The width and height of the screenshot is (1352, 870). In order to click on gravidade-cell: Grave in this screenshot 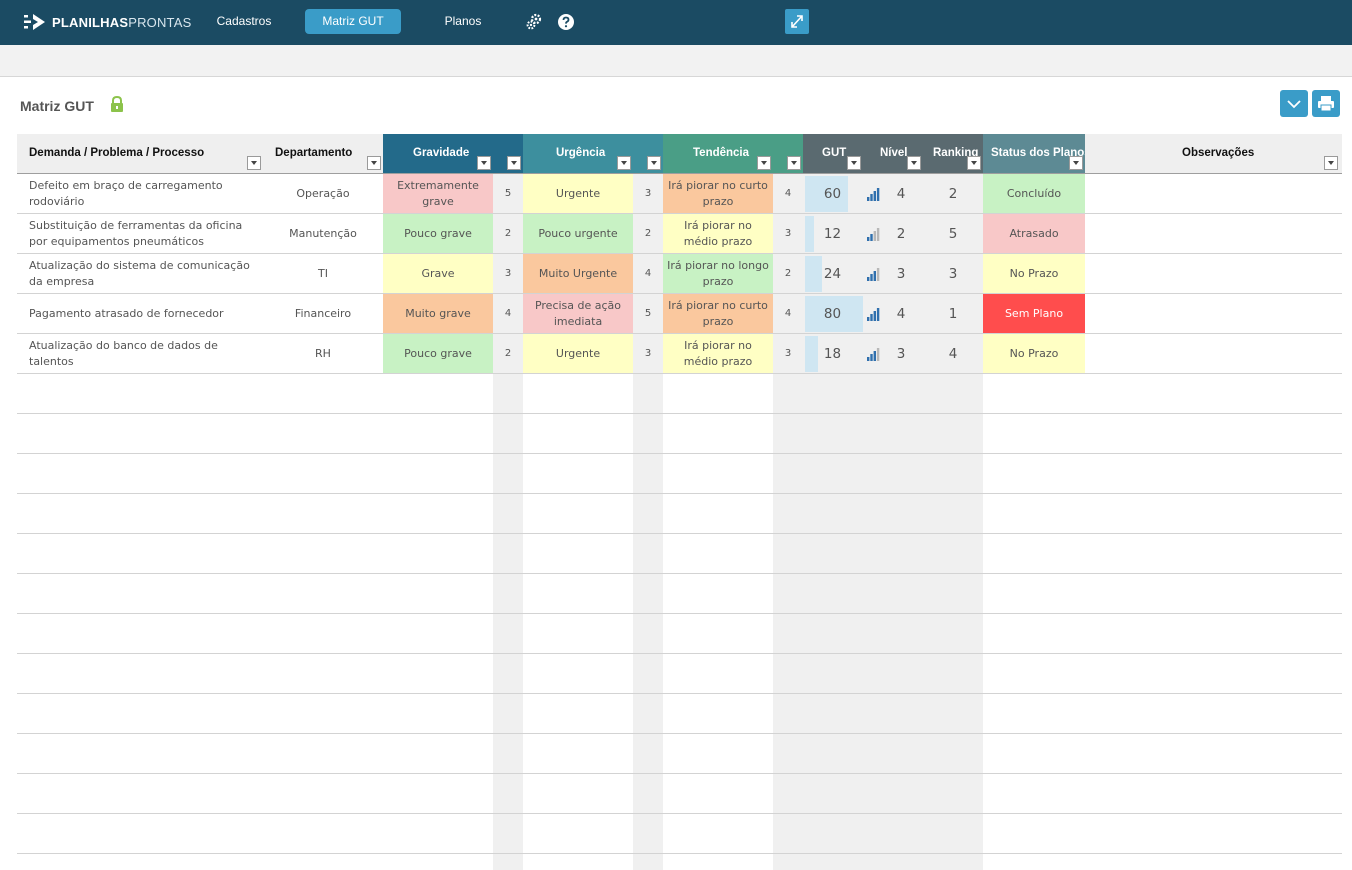, I will do `click(438, 274)`.